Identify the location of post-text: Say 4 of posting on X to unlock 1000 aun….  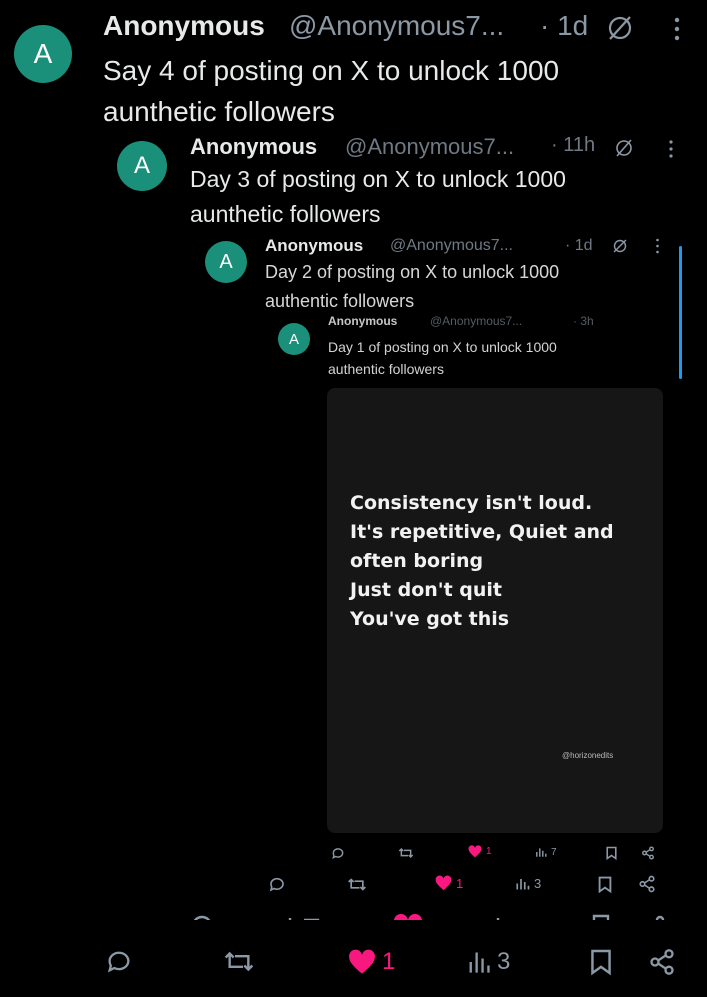
(331, 91).